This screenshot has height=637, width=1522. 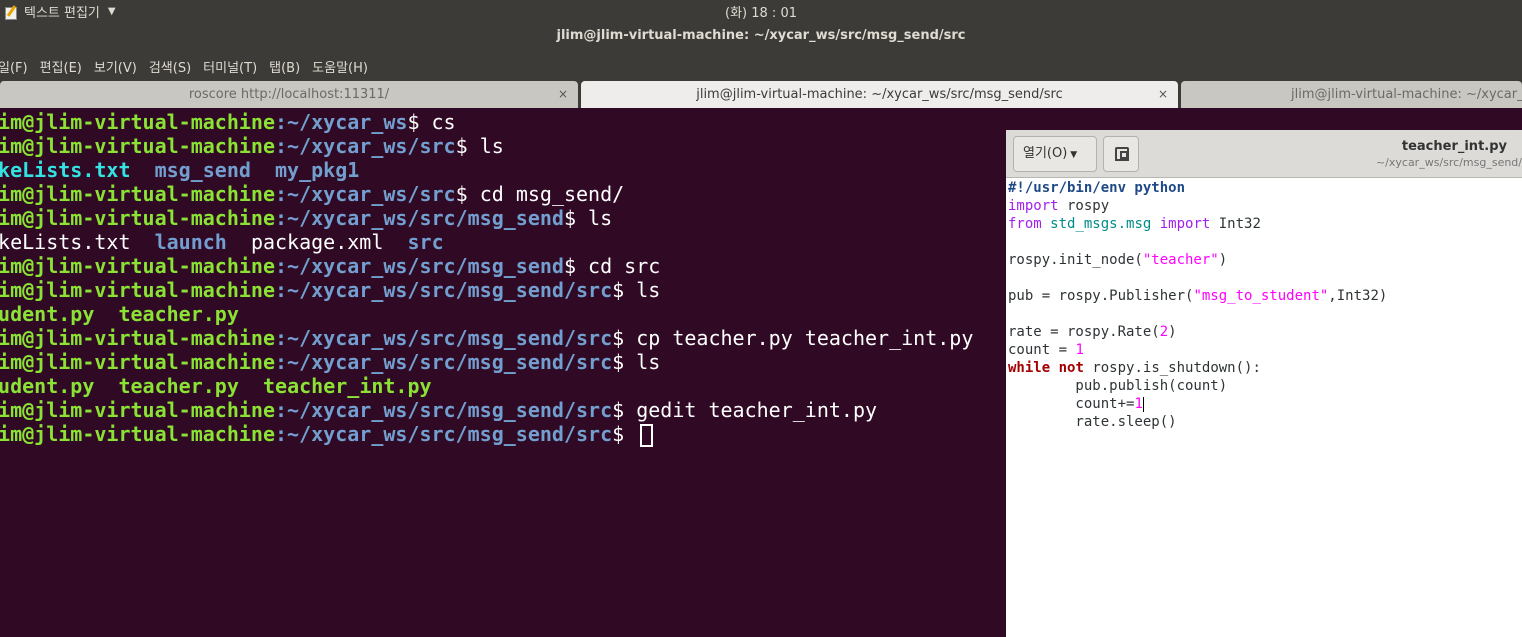 I want to click on code-line: rate.sleep(), so click(x=1092, y=422).